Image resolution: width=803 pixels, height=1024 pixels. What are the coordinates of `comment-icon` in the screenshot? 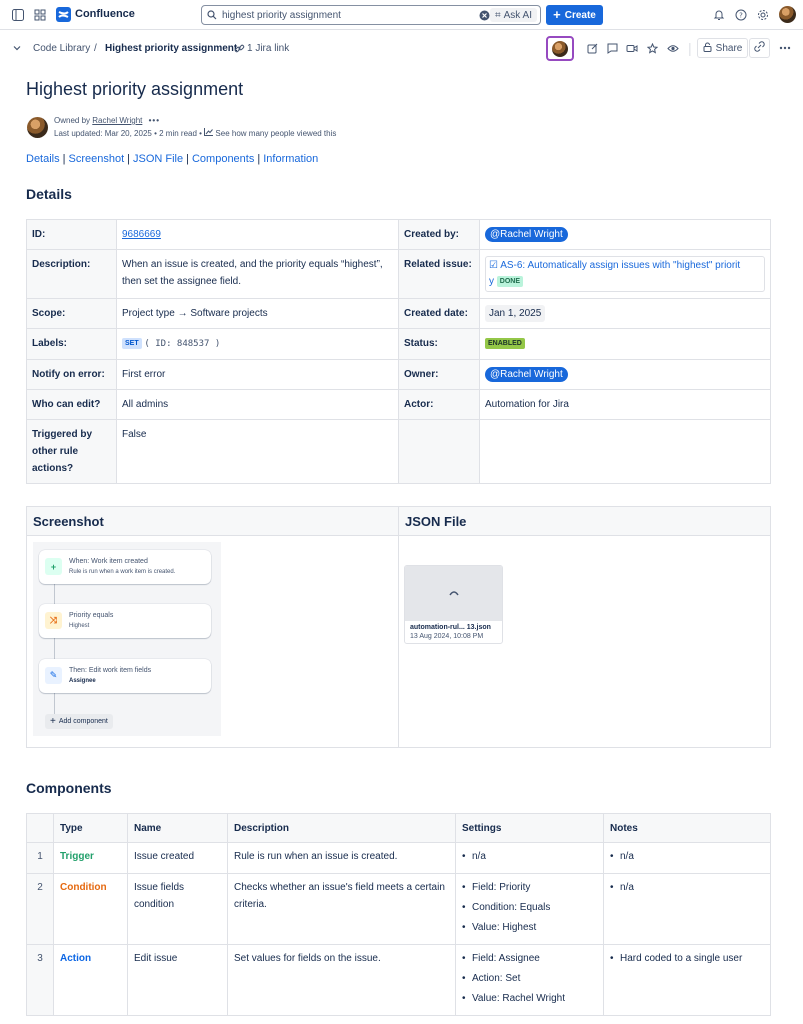 It's located at (612, 48).